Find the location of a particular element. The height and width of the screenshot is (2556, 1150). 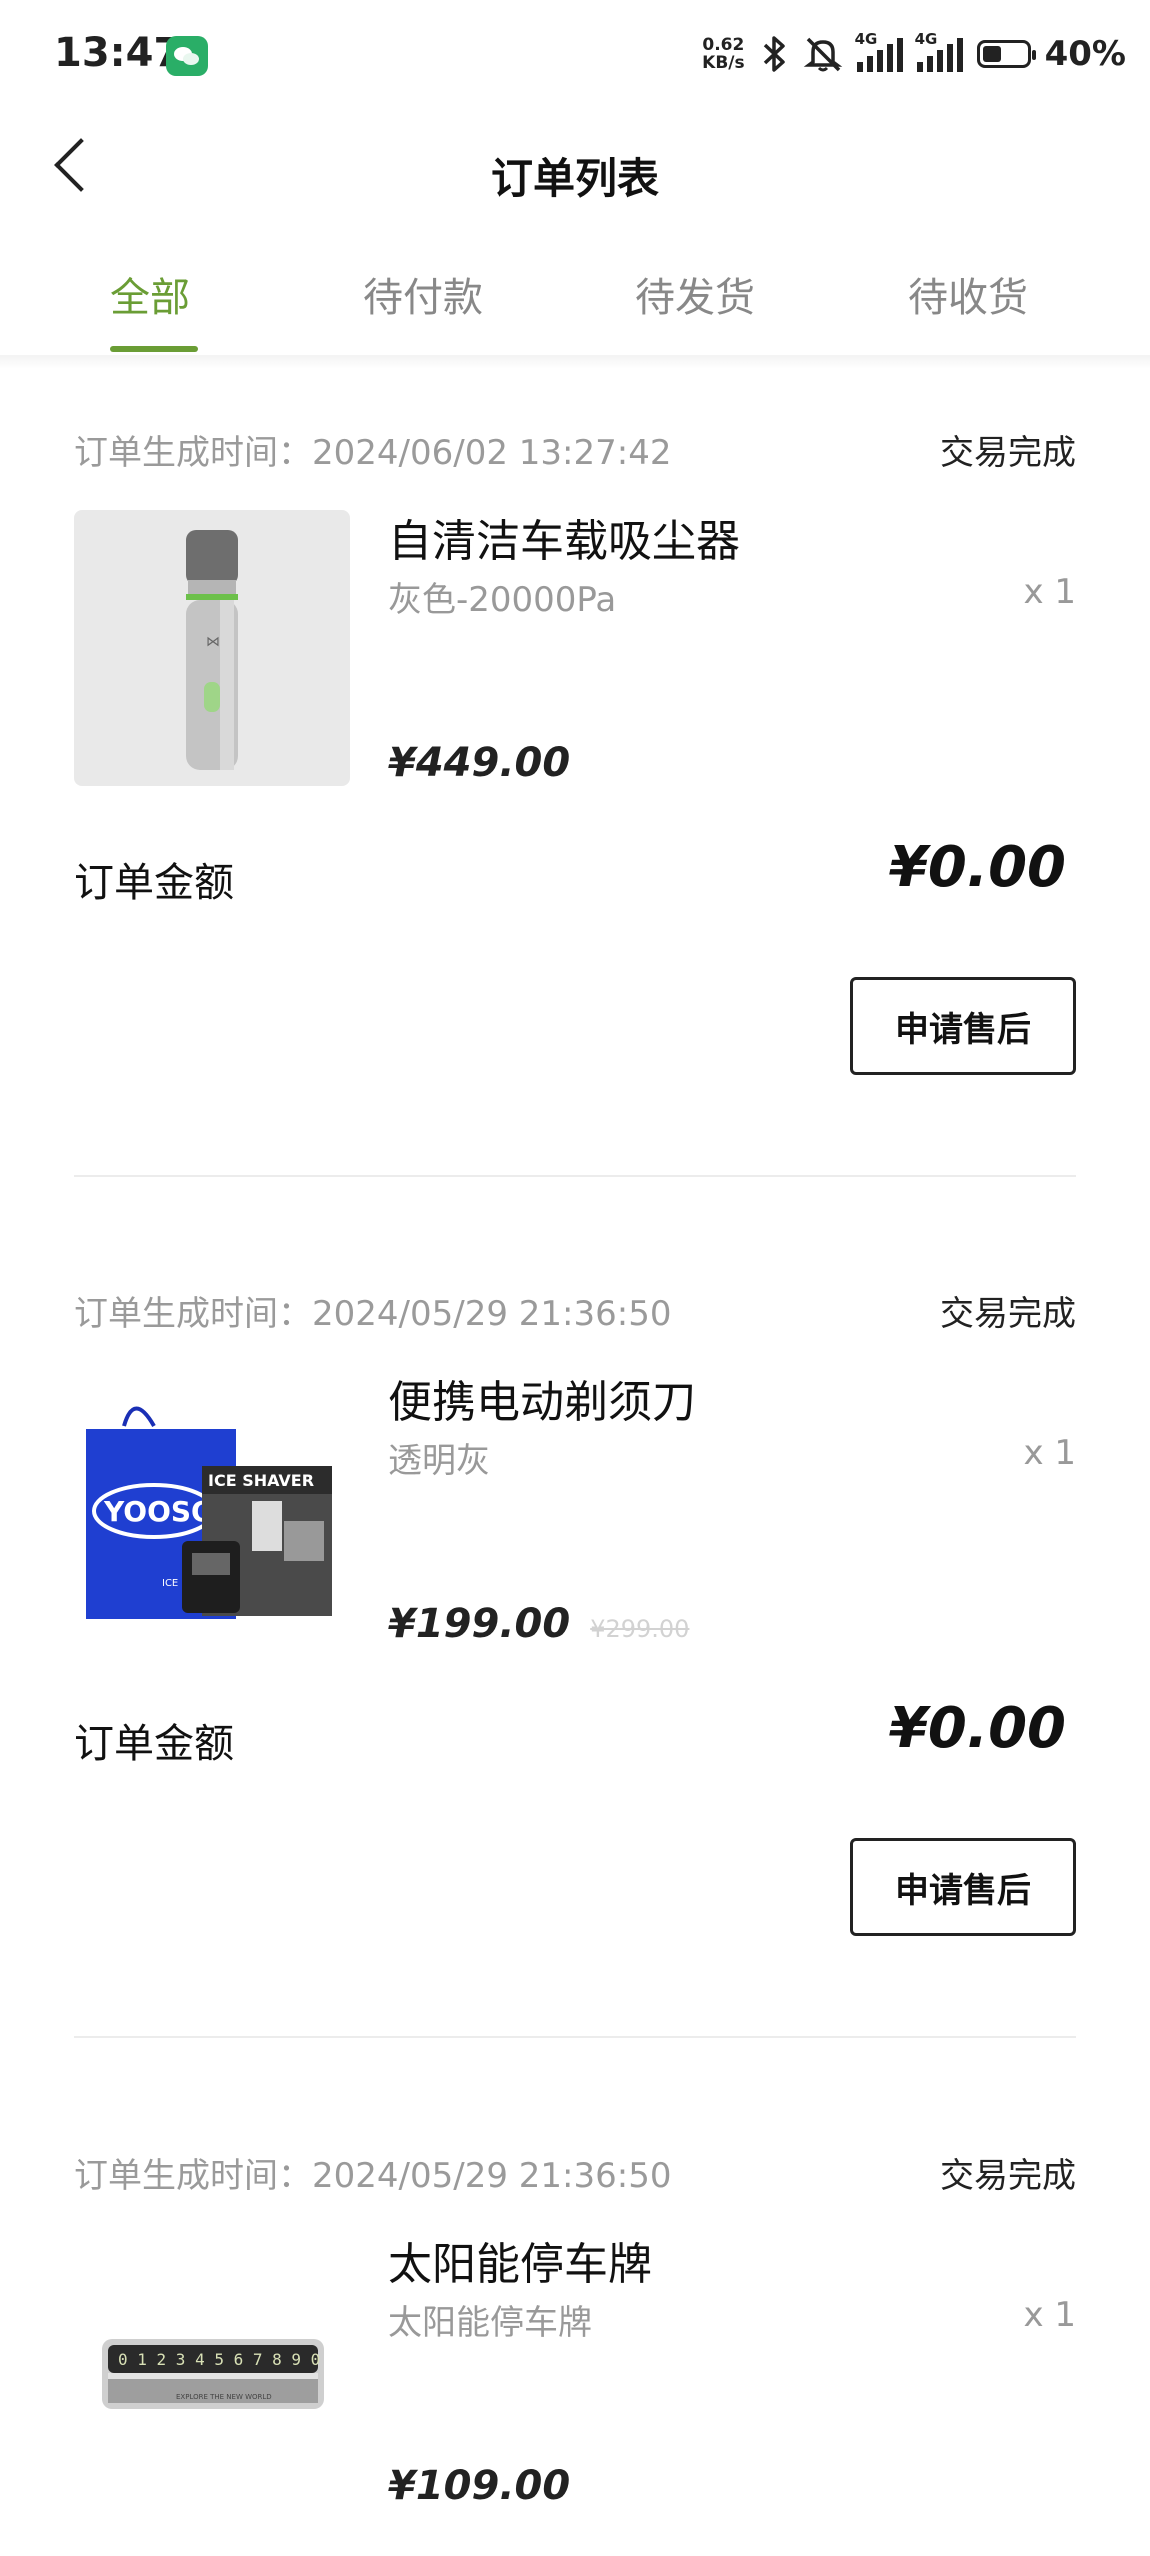

plate-caption: EXPLORE THE NEW WORLD is located at coordinates (224, 2397).